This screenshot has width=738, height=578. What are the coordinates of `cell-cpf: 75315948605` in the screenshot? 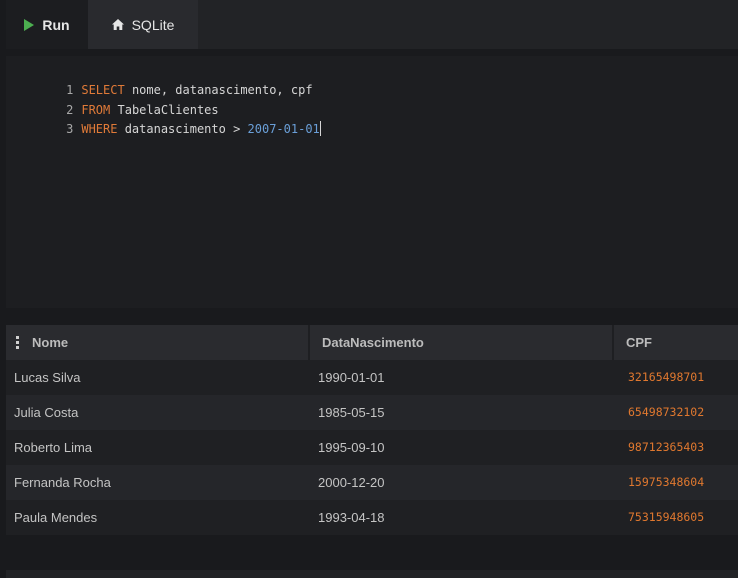 It's located at (666, 517).